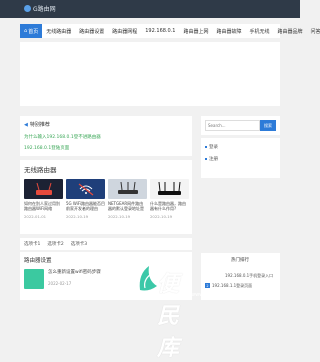 This screenshot has height=362, width=320. Describe the element at coordinates (232, 125) in the screenshot. I see `search-input` at that location.